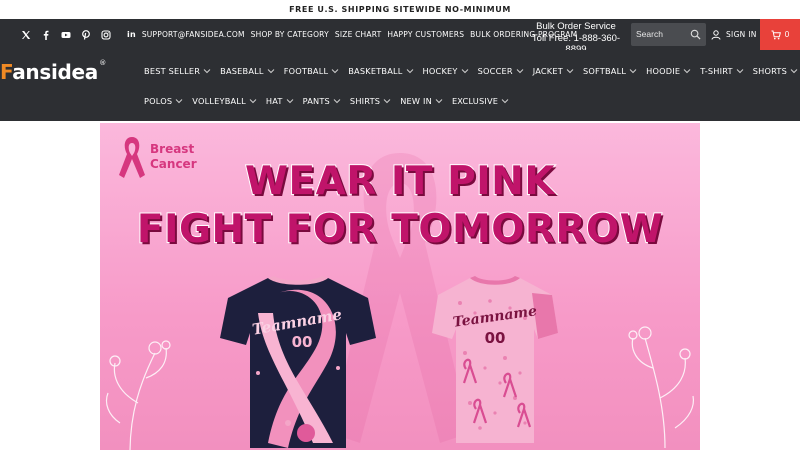  I want to click on headline-fight-for-tomorrow: FIGHT FOR TOMORROW, so click(400, 229).